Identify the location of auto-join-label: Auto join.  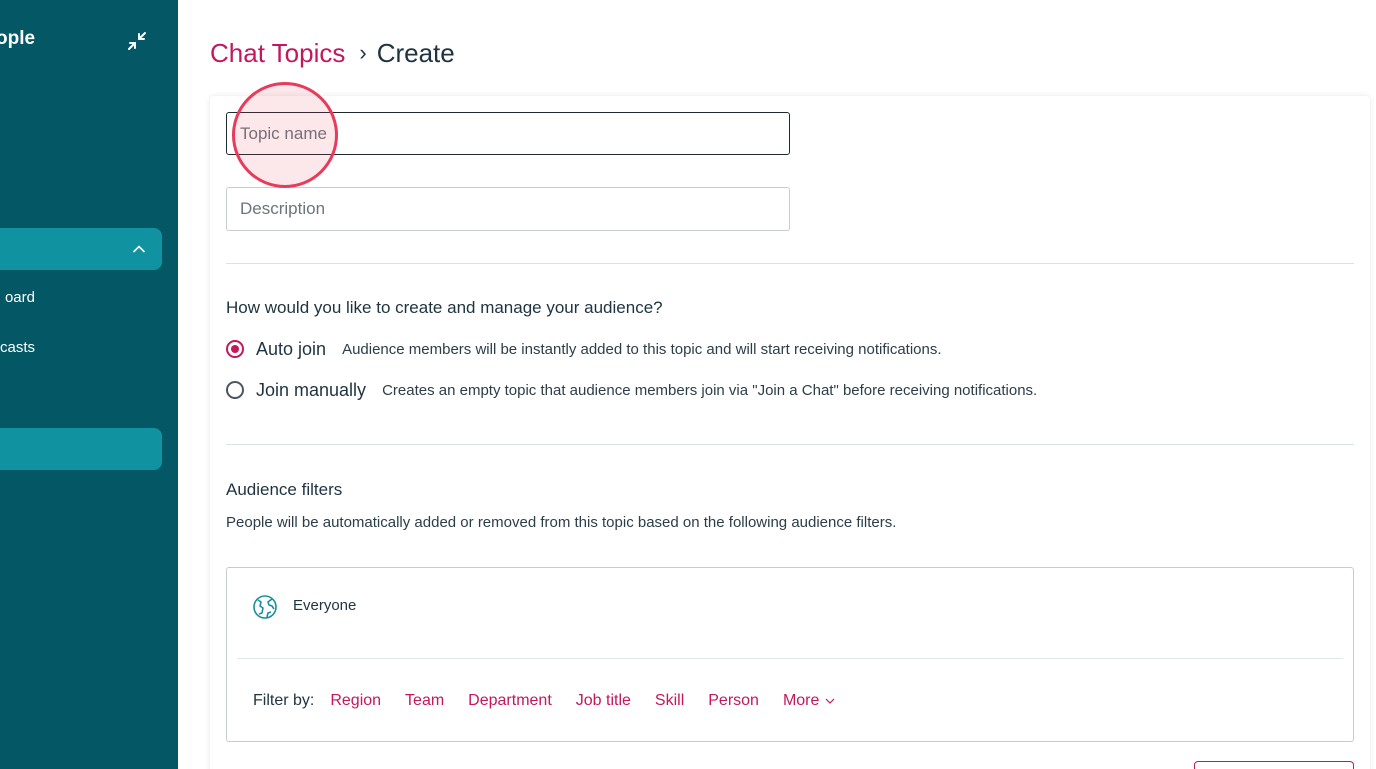
(291, 348).